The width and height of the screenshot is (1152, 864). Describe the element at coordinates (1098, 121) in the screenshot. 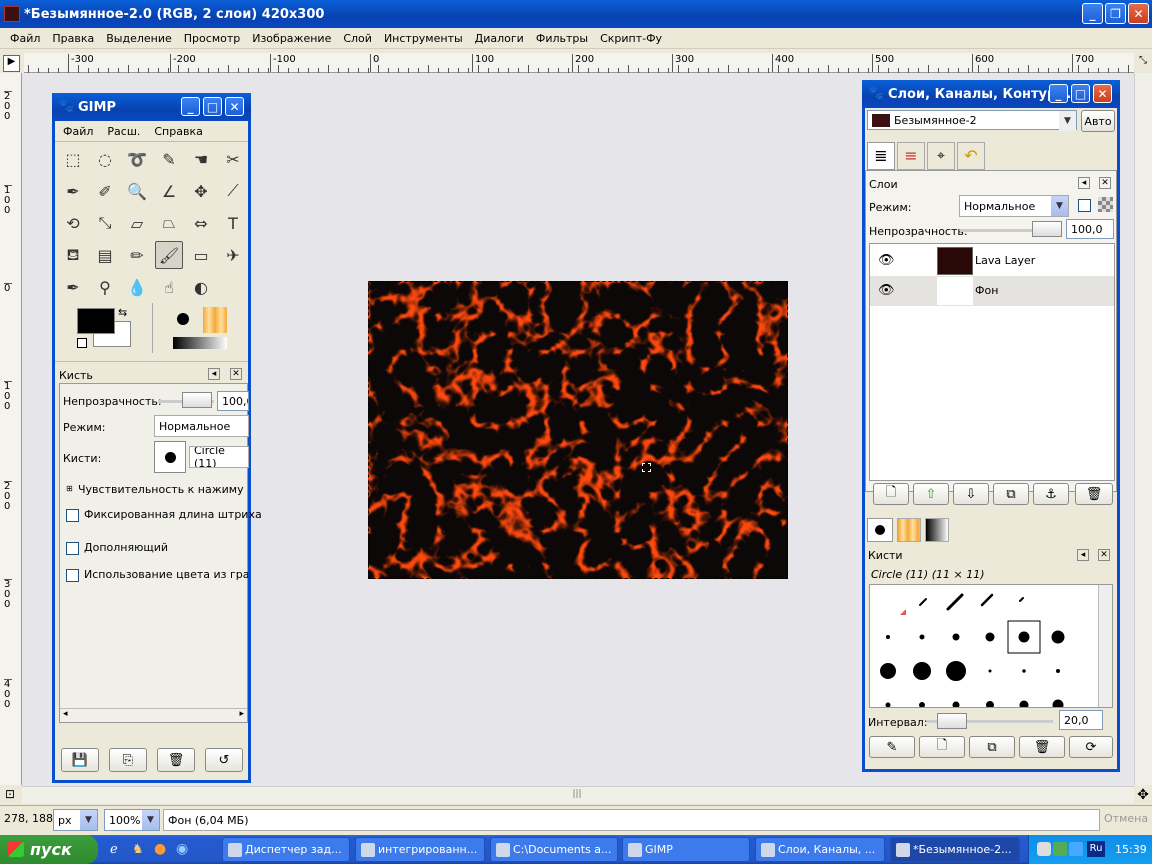

I see `auto-button: Авто` at that location.